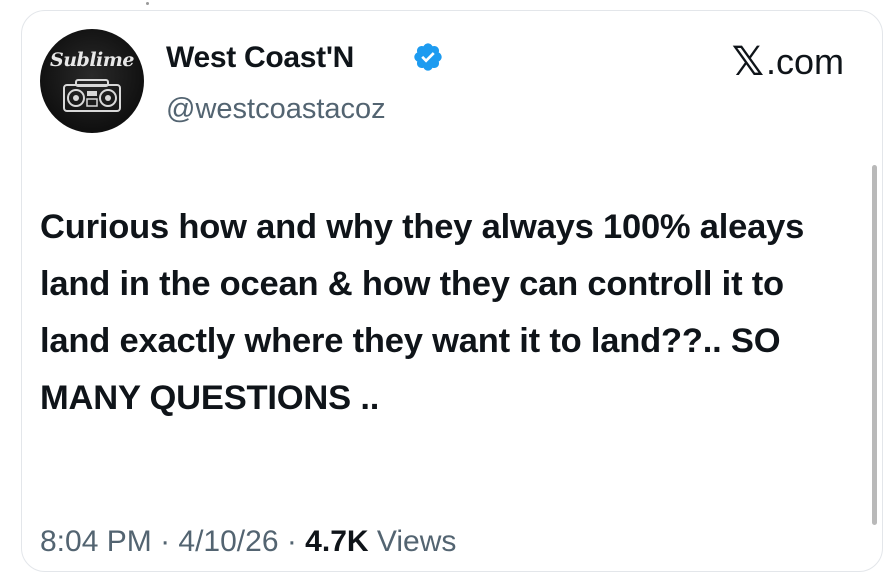  I want to click on tweet-metadata: 8:04 PM · 4/10/26 · 4.7K Views, so click(248, 542).